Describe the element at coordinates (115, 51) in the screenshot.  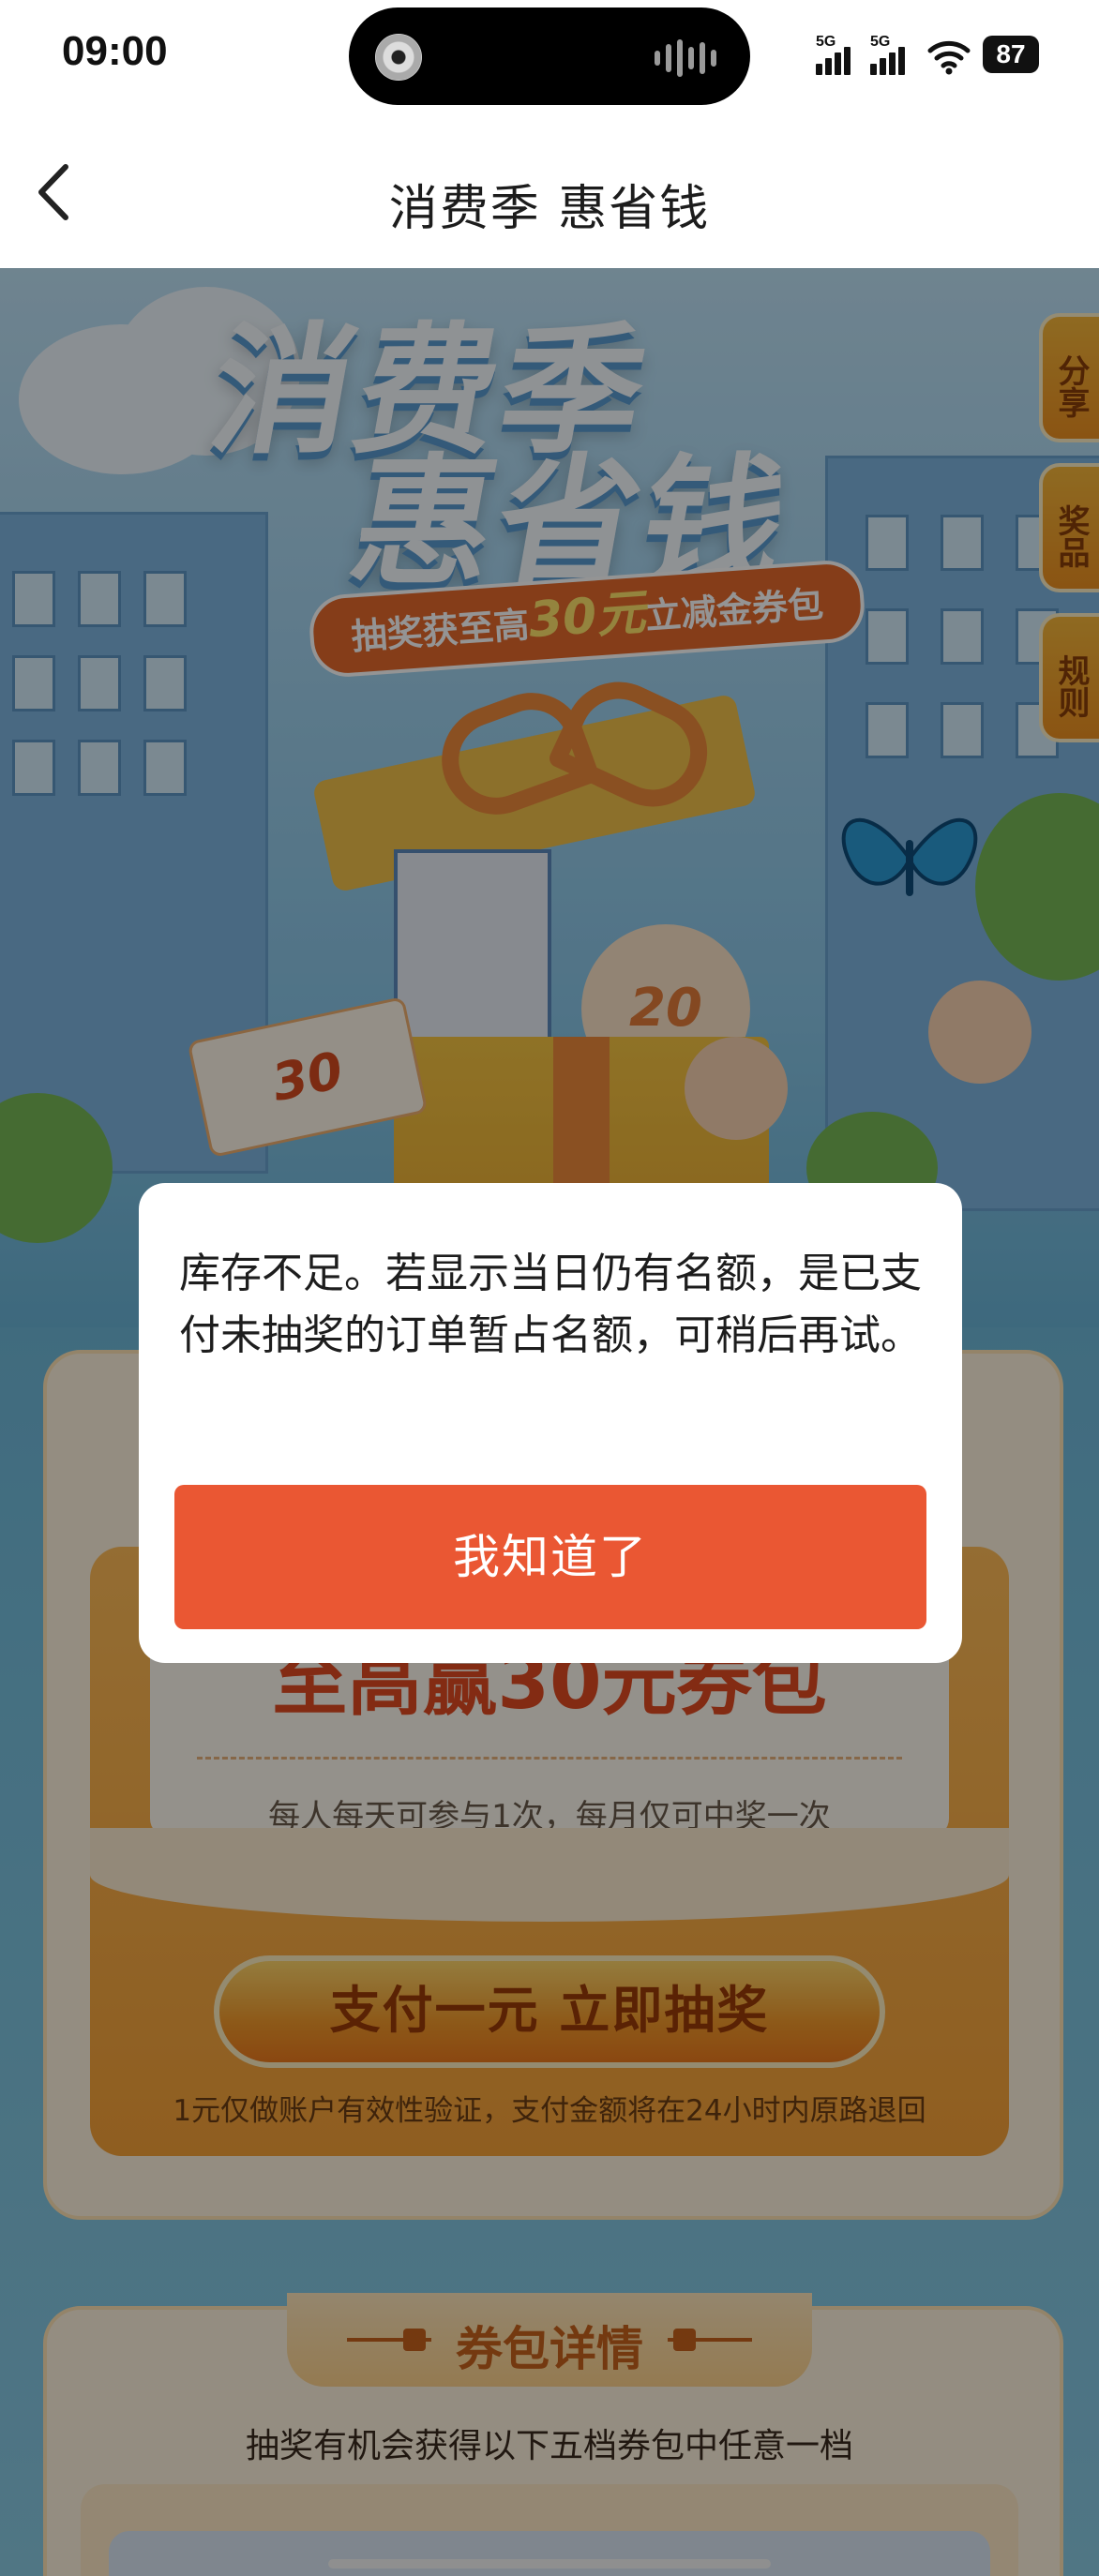
I see `status-time: 09:00` at that location.